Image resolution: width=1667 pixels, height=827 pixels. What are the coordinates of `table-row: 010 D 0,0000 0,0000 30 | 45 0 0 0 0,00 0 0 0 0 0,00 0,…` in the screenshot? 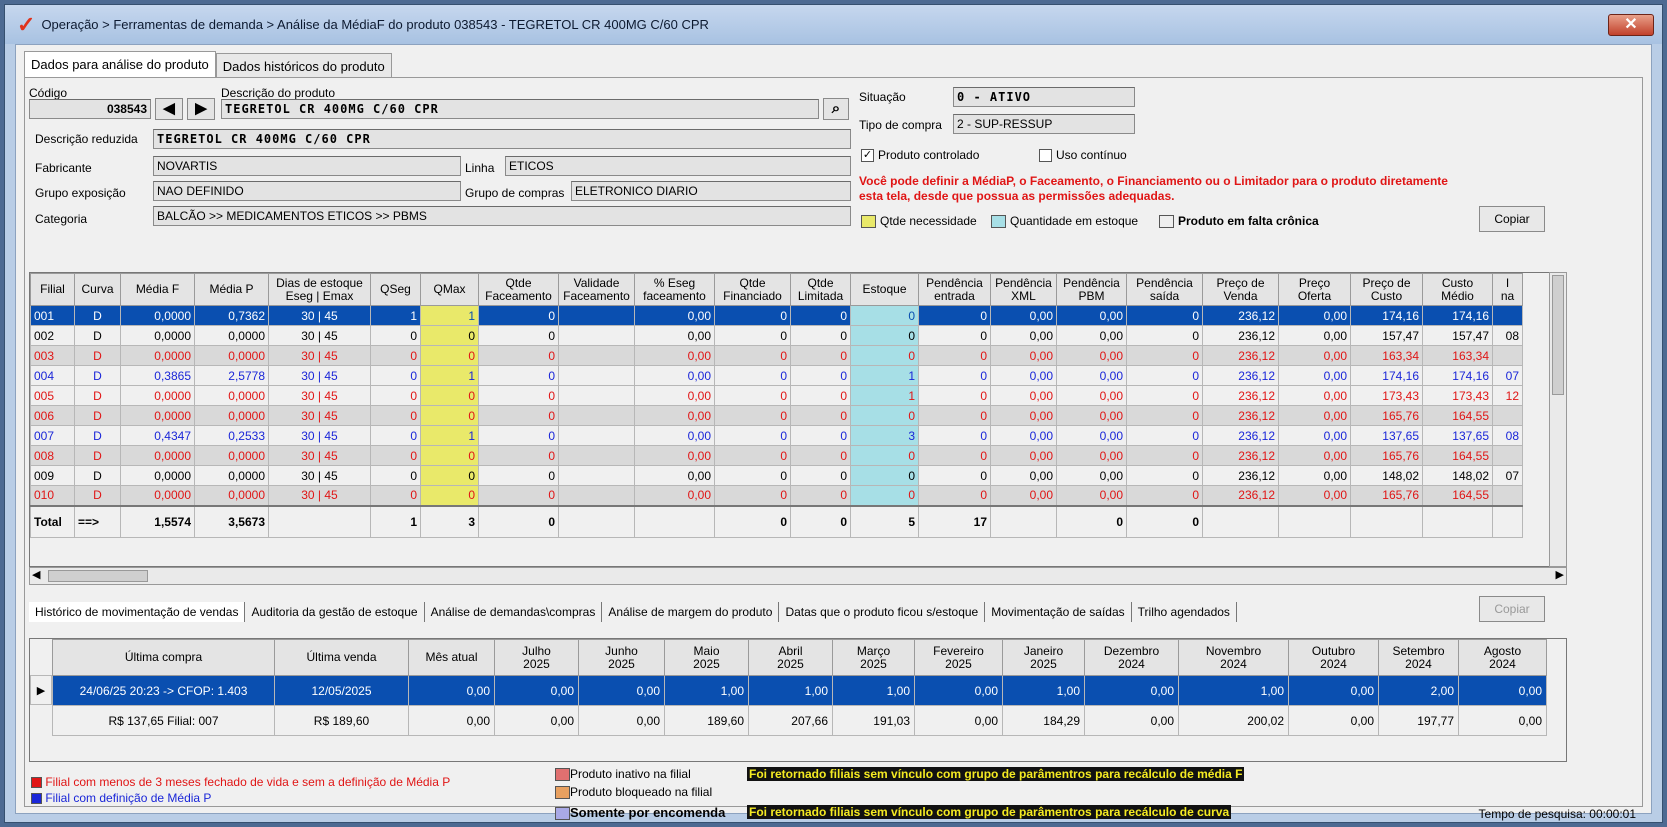 It's located at (776, 495).